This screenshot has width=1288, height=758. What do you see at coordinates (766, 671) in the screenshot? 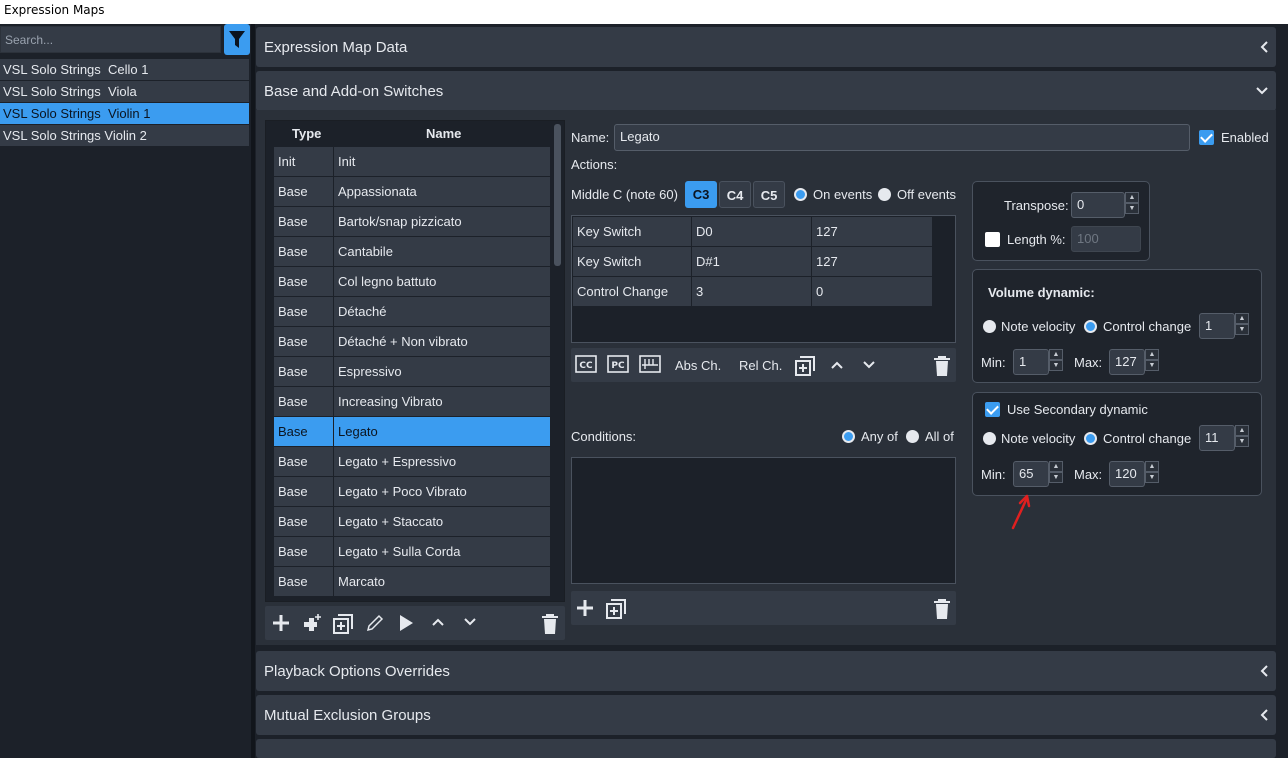
I see `section-playback-overrides: Playback Options Overrides` at bounding box center [766, 671].